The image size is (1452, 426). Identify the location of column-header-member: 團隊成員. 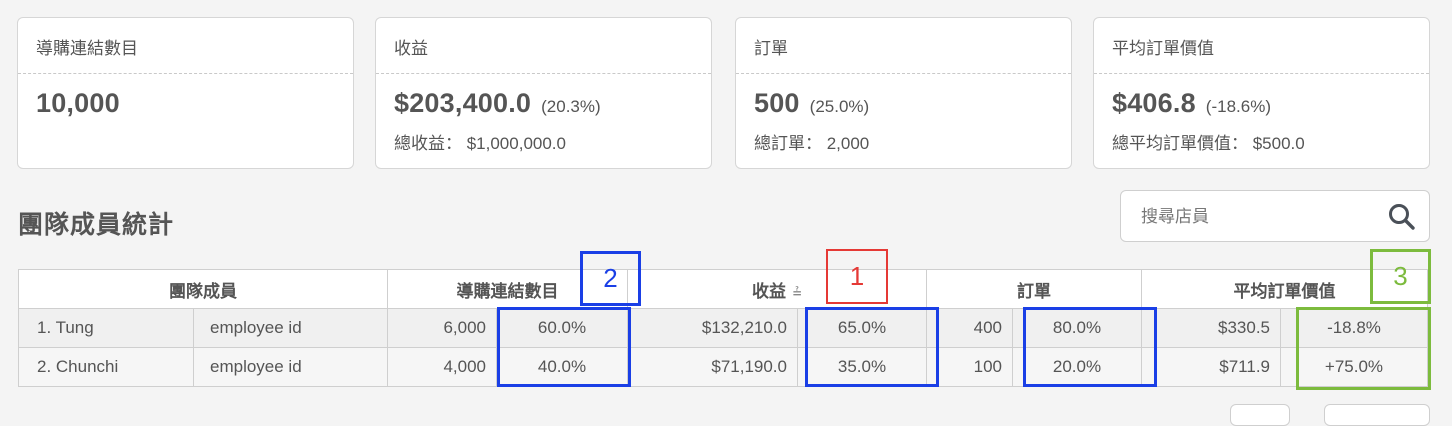
(203, 289).